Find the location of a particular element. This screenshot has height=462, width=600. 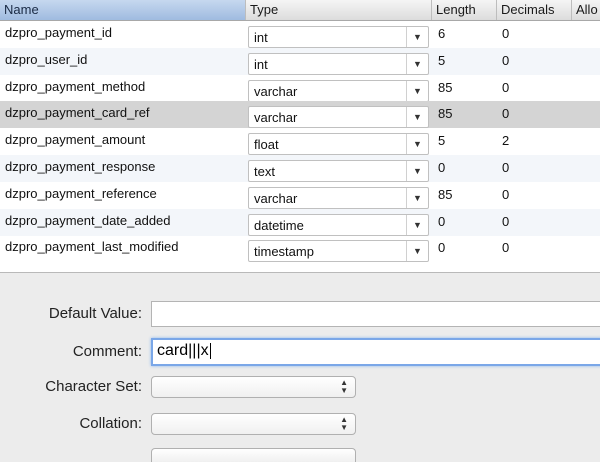

comment-text: card|||x is located at coordinates (183, 350).